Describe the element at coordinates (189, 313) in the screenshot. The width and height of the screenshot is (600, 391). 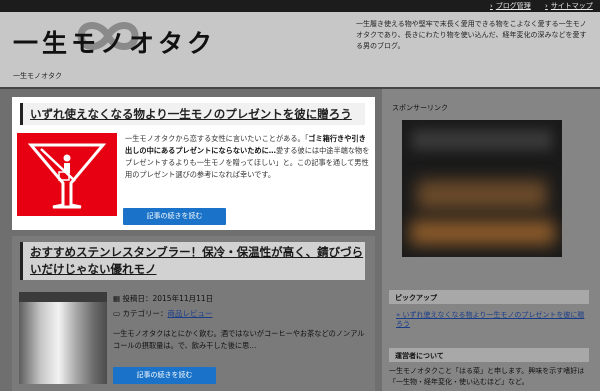
I see `category-link: 商品レビュー` at that location.